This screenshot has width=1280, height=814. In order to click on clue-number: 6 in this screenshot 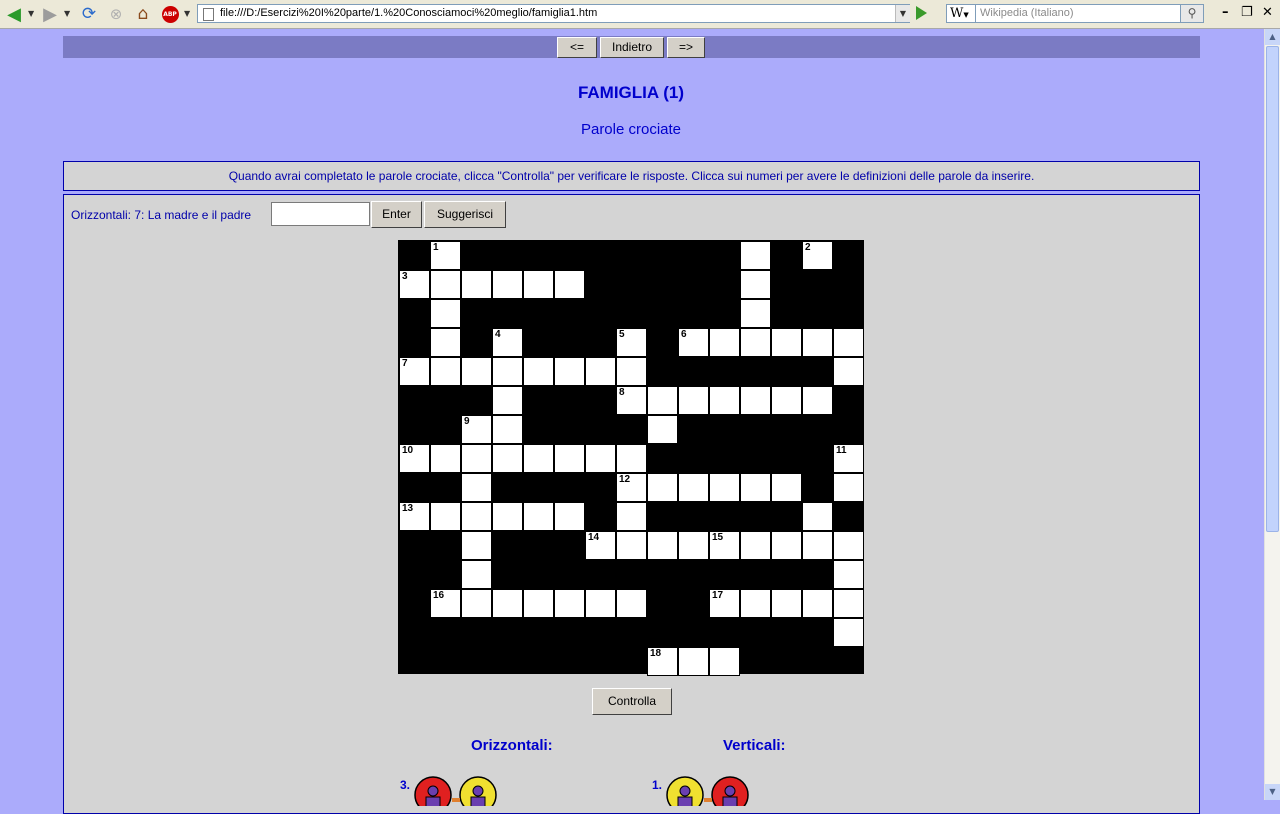, I will do `click(684, 334)`.